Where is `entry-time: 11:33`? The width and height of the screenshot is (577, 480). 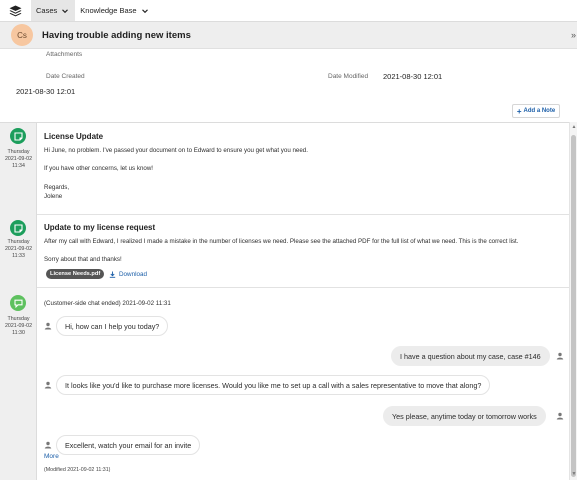 entry-time: 11:33 is located at coordinates (18, 256).